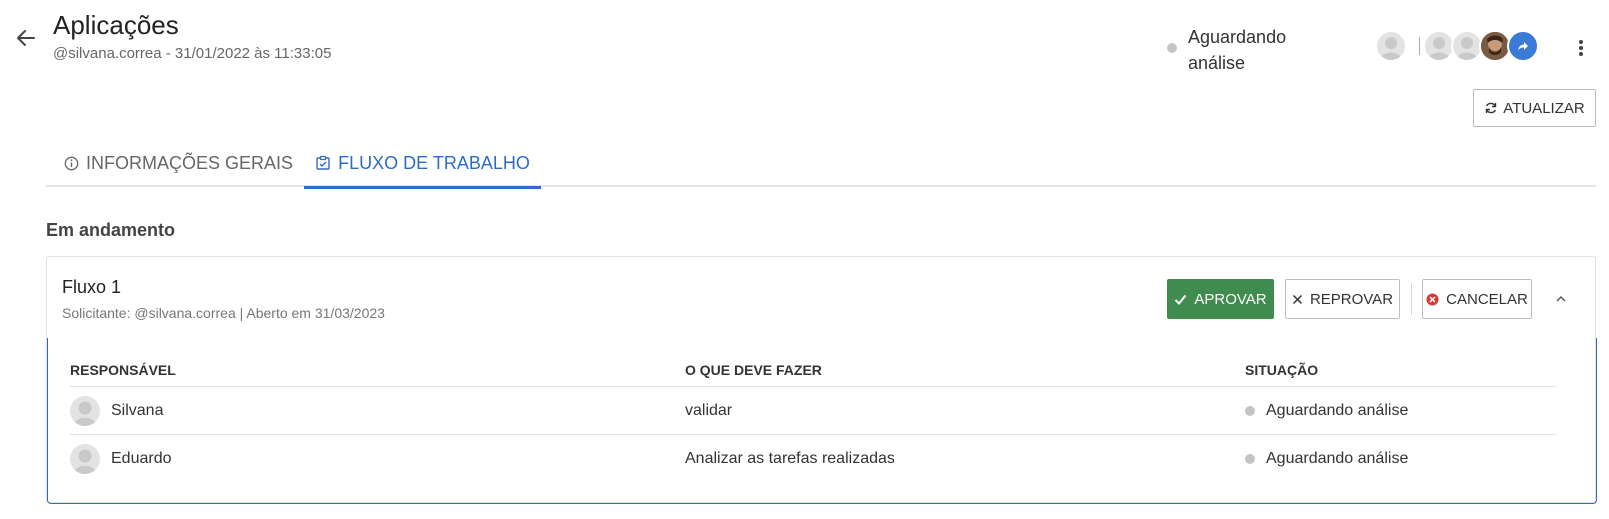 The height and width of the screenshot is (519, 1609). I want to click on responsible-name: Eduardo, so click(141, 458).